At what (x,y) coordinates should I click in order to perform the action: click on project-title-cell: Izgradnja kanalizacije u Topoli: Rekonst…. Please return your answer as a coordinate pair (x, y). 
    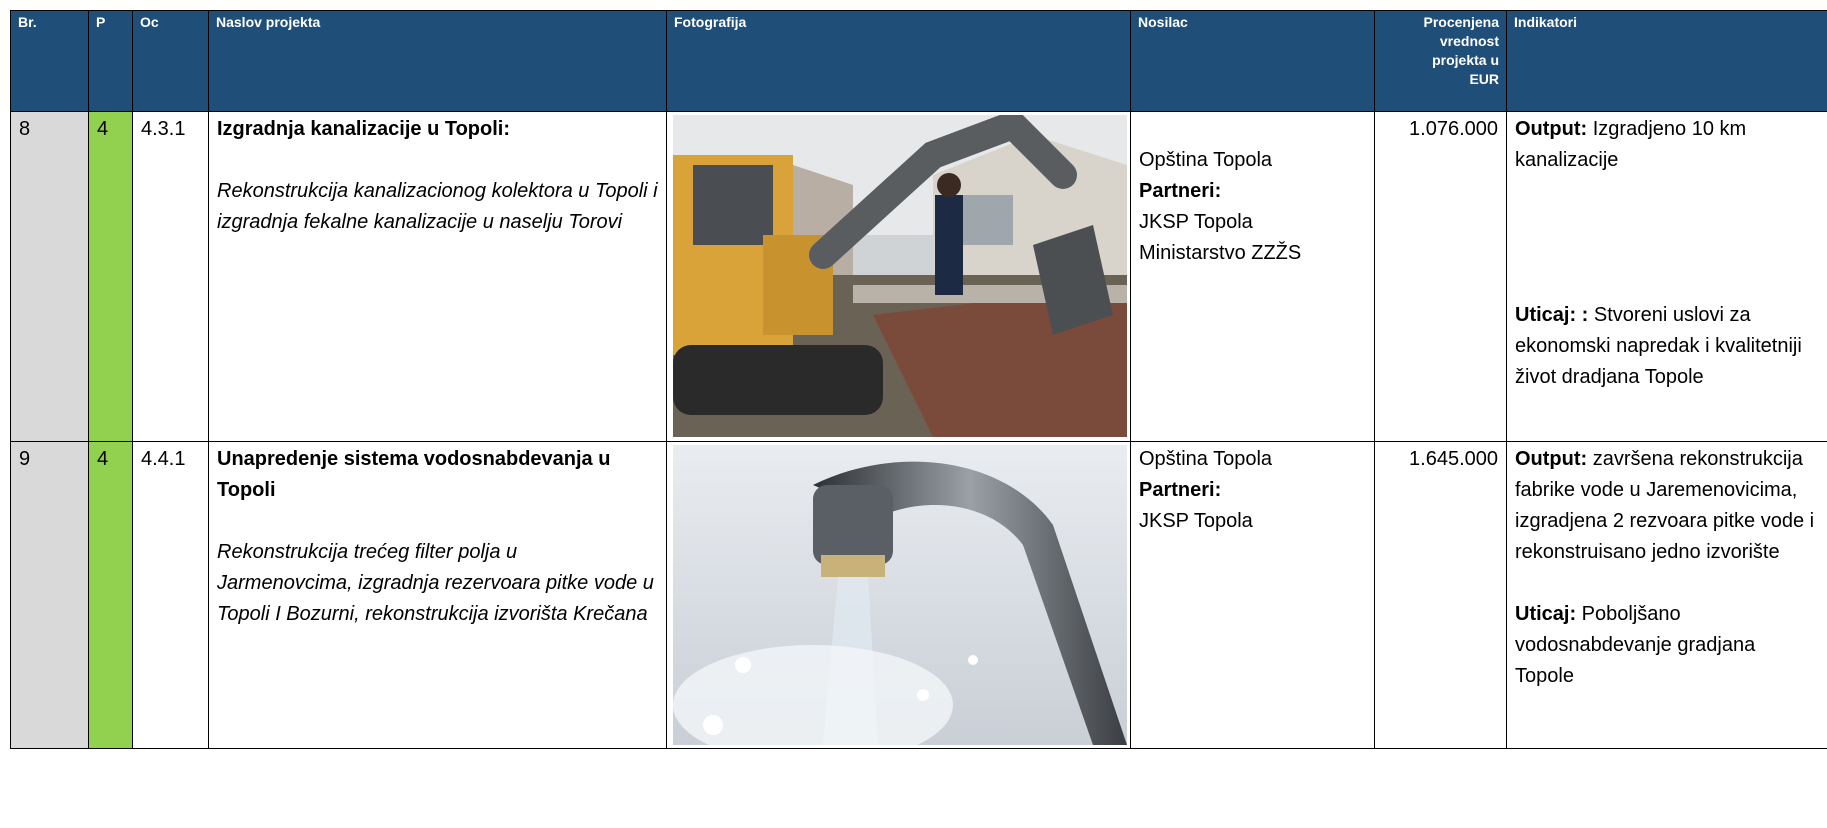
    Looking at the image, I should click on (437, 276).